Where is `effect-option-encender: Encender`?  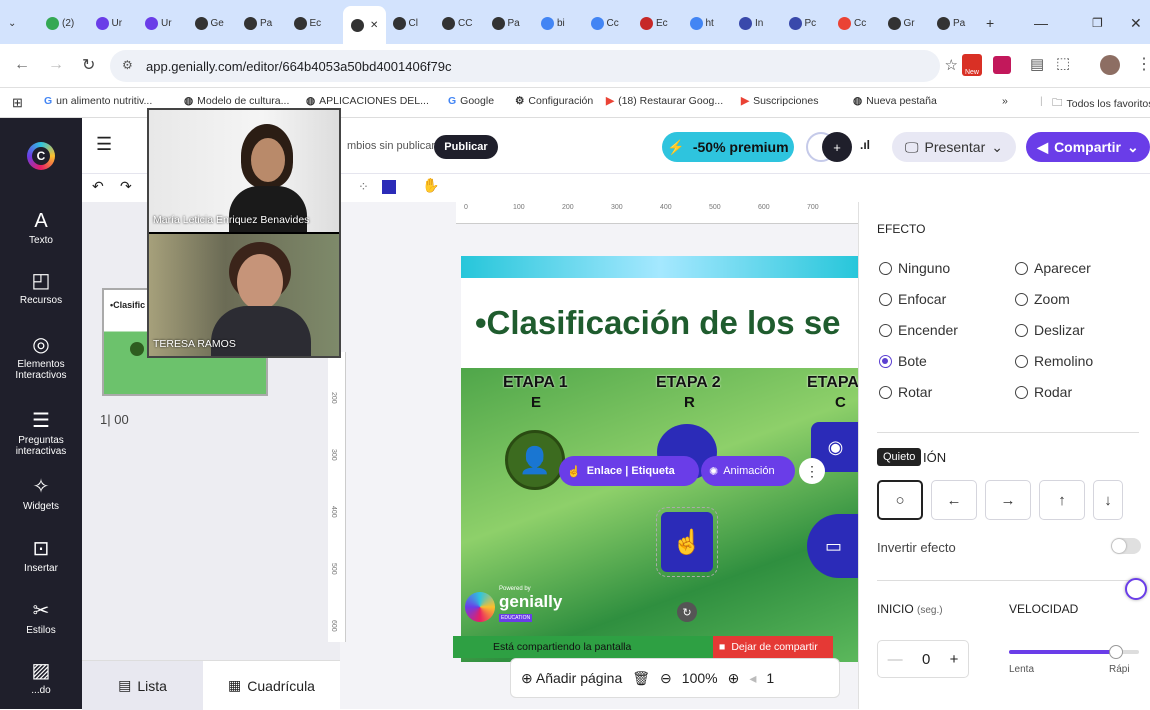
effect-option-encender: Encender is located at coordinates (918, 330).